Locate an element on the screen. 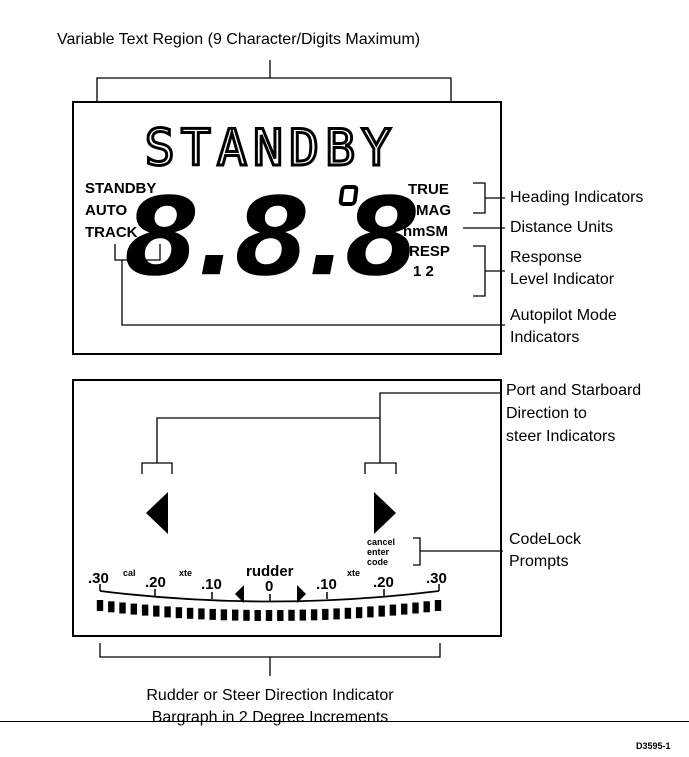  response-bracket is located at coordinates (489, 271).